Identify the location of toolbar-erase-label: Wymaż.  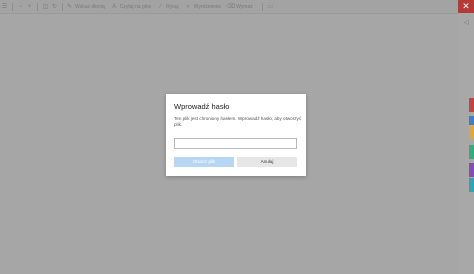
(244, 6).